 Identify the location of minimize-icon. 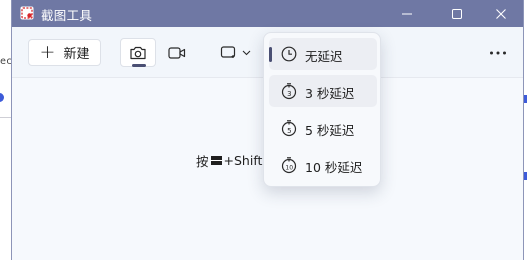
(406, 13).